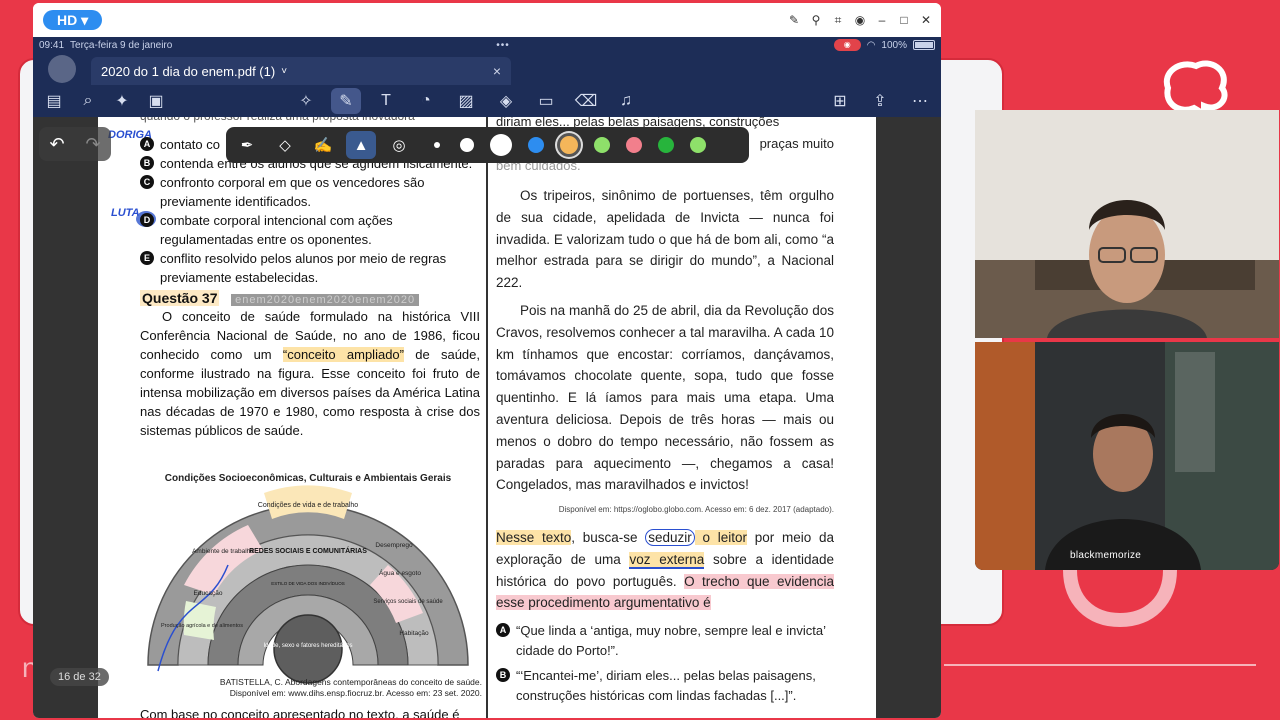 This screenshot has width=1280, height=720. Describe the element at coordinates (840, 101) in the screenshot. I see `add-page-icon: ⊞` at that location.